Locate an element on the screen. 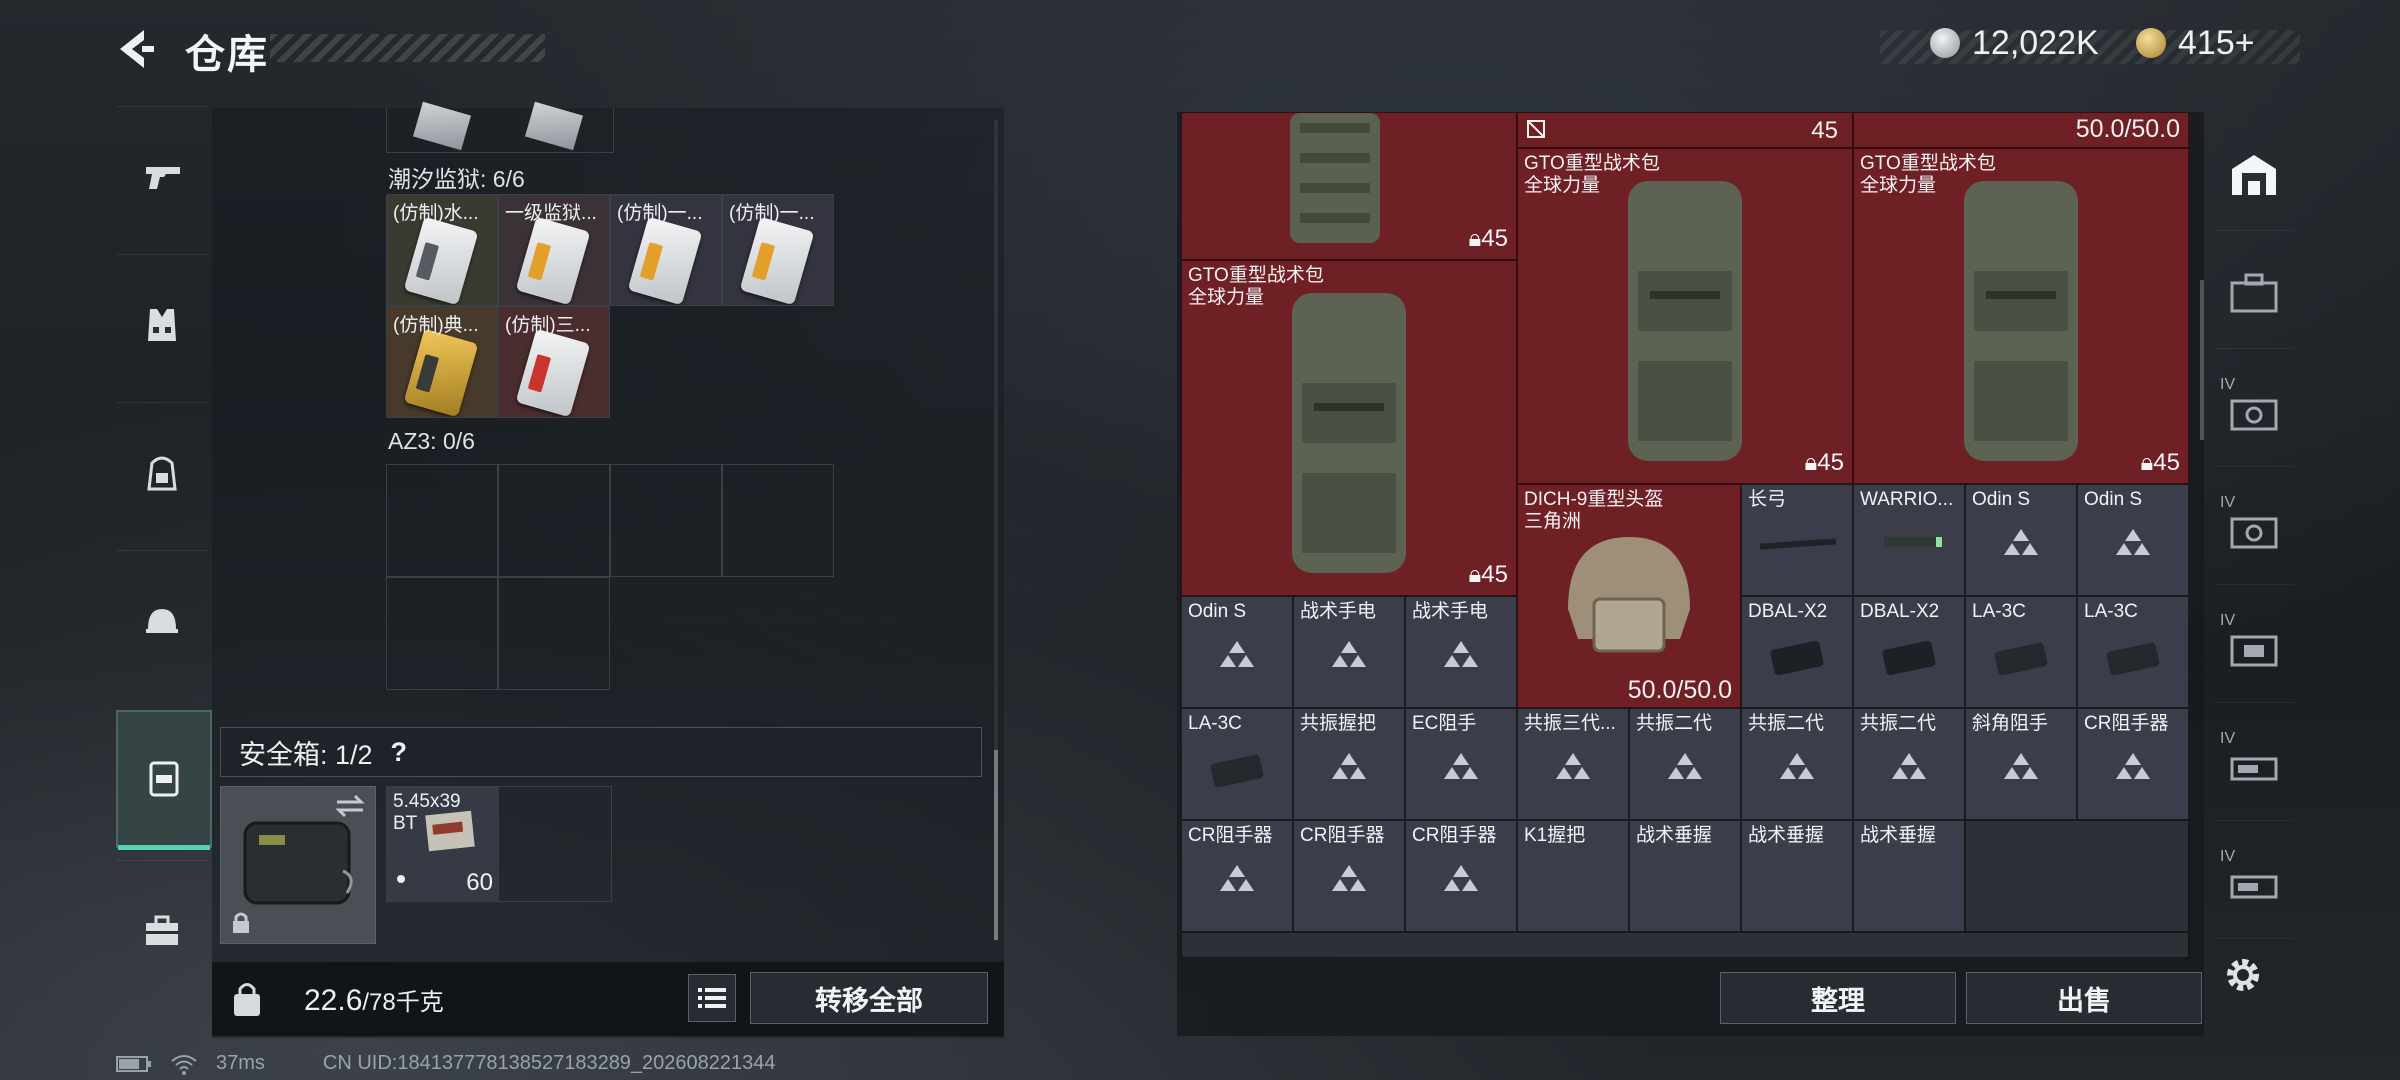 The image size is (2400, 1080). status-dot is located at coordinates (401, 879).